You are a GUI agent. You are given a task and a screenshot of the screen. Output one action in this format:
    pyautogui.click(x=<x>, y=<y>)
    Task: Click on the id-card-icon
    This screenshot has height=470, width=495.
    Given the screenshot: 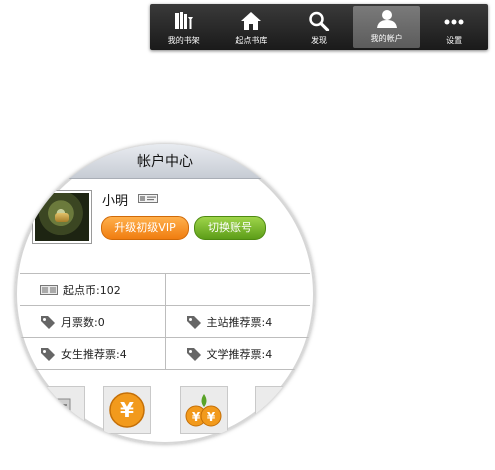 What is the action you would take?
    pyautogui.click(x=148, y=198)
    